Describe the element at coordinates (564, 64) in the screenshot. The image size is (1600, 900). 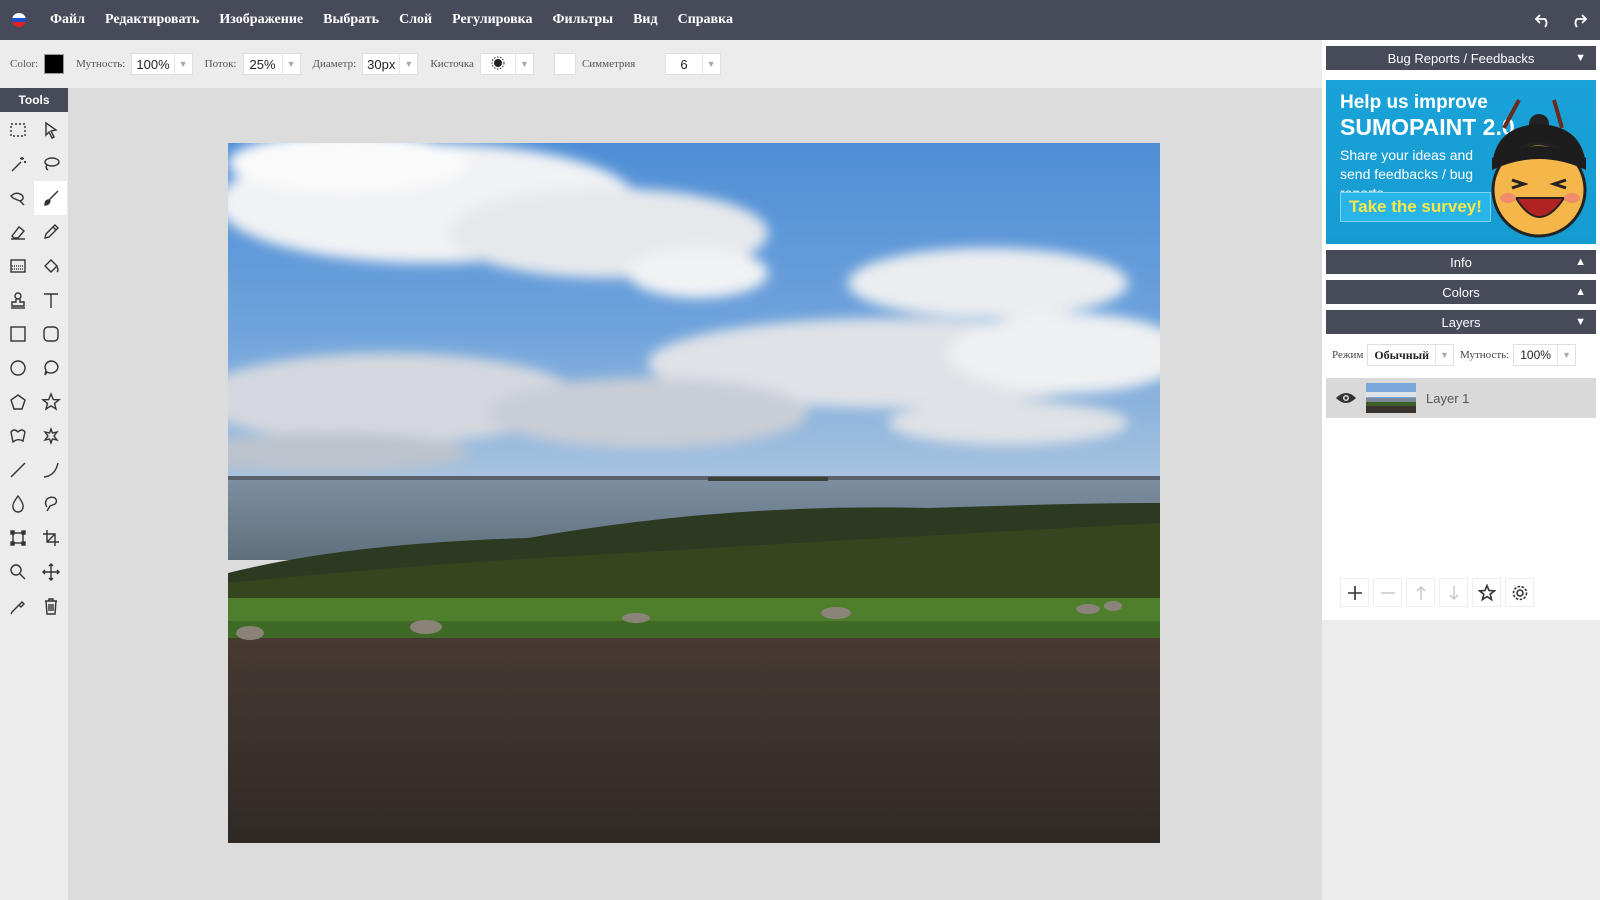
I see `symmetry-checkbox` at that location.